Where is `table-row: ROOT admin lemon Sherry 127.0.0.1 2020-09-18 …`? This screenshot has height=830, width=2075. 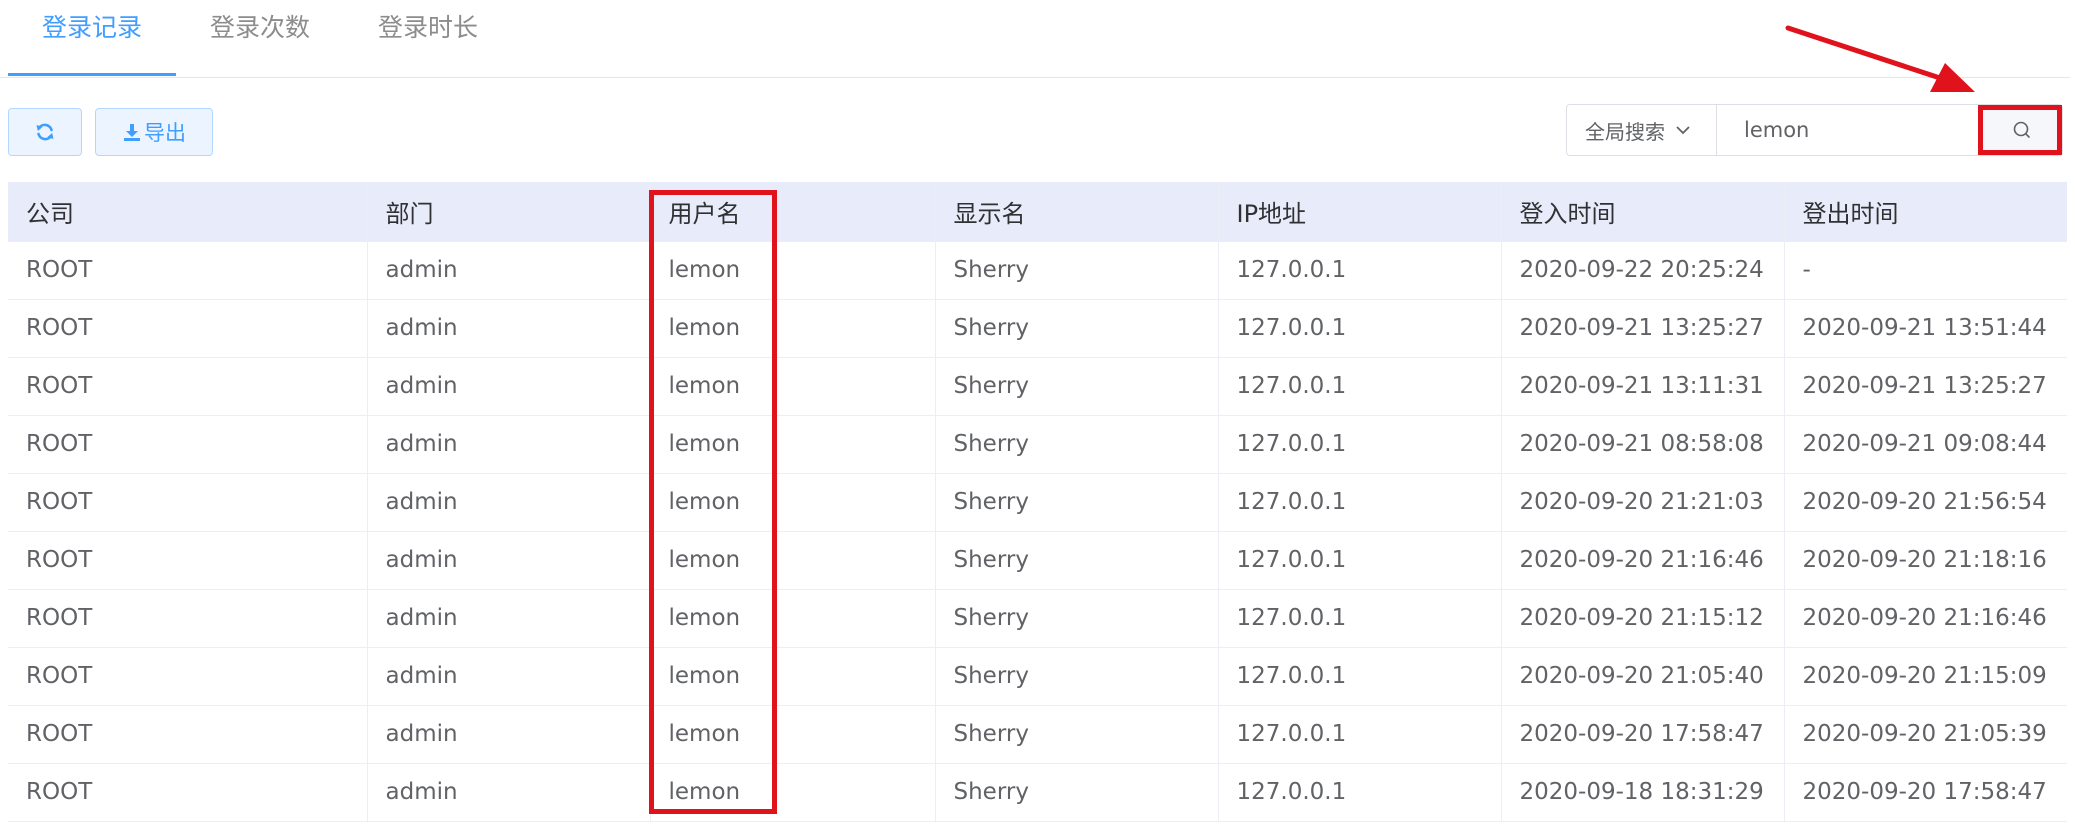
table-row: ROOT admin lemon Sherry 127.0.0.1 2020-09-18 … is located at coordinates (1037, 792).